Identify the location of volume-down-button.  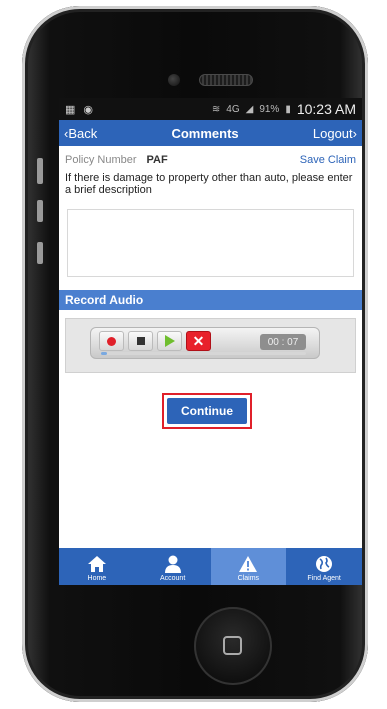
(40, 253).